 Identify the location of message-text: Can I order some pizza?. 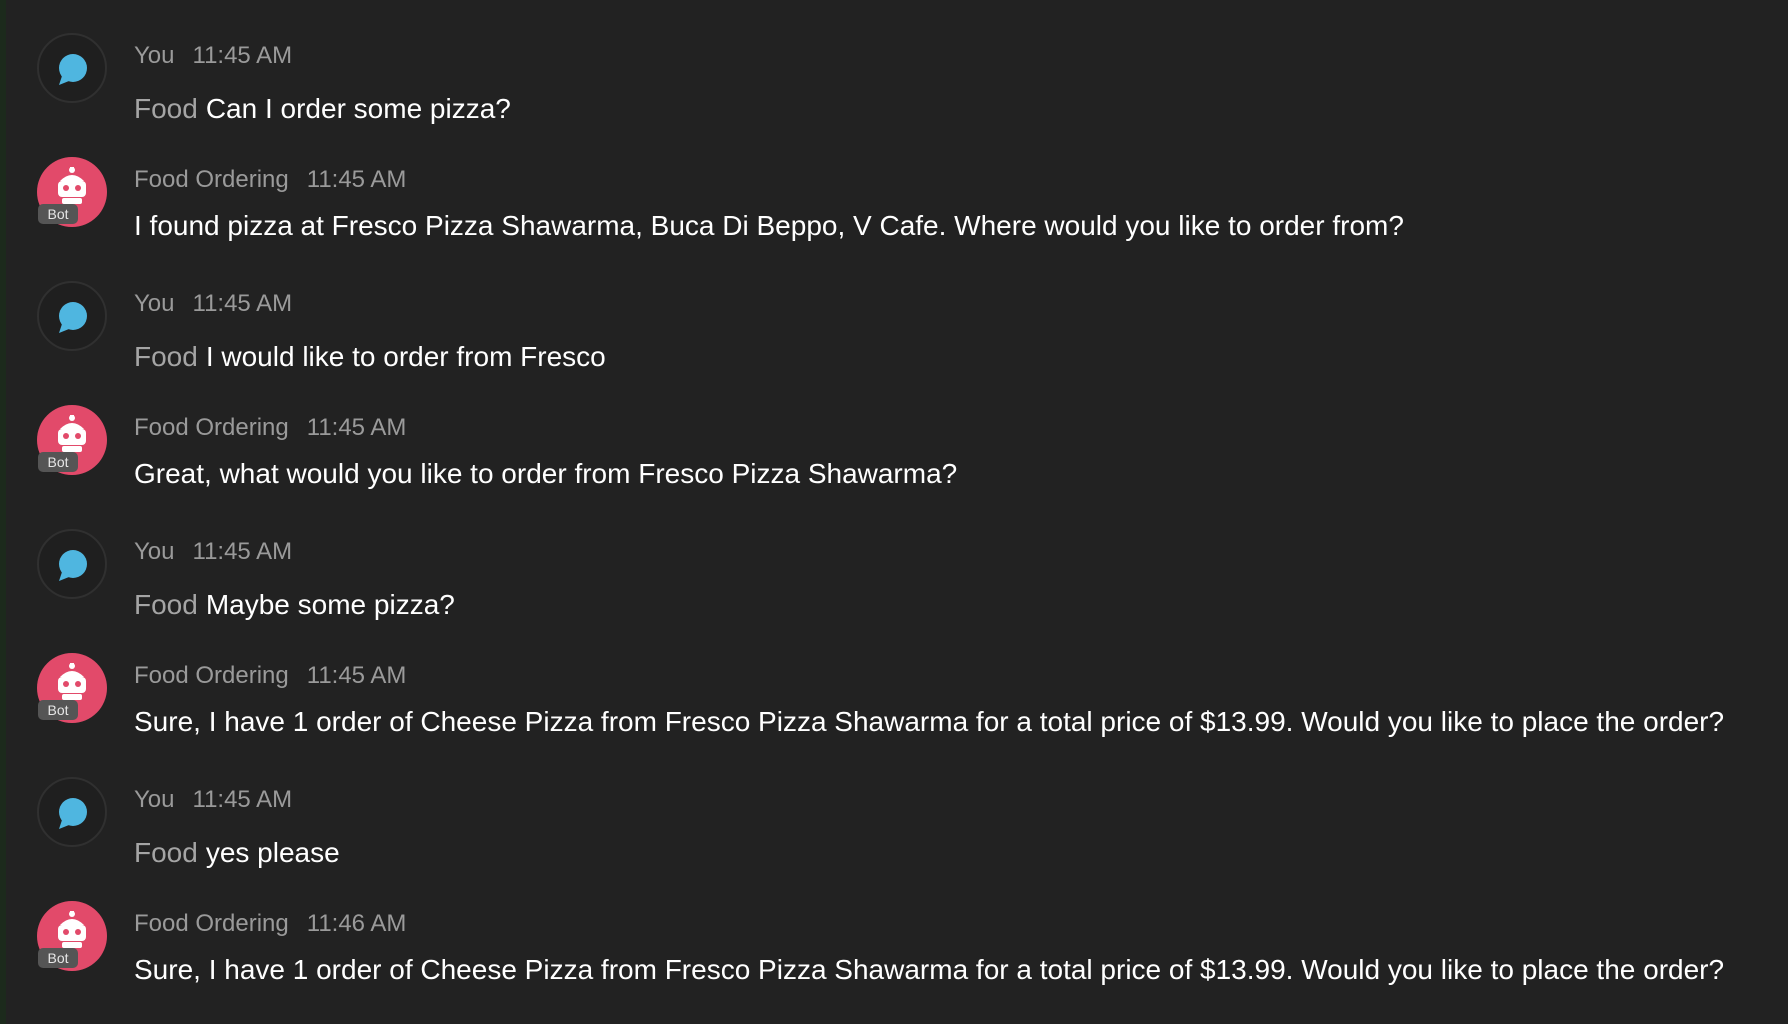
(358, 108).